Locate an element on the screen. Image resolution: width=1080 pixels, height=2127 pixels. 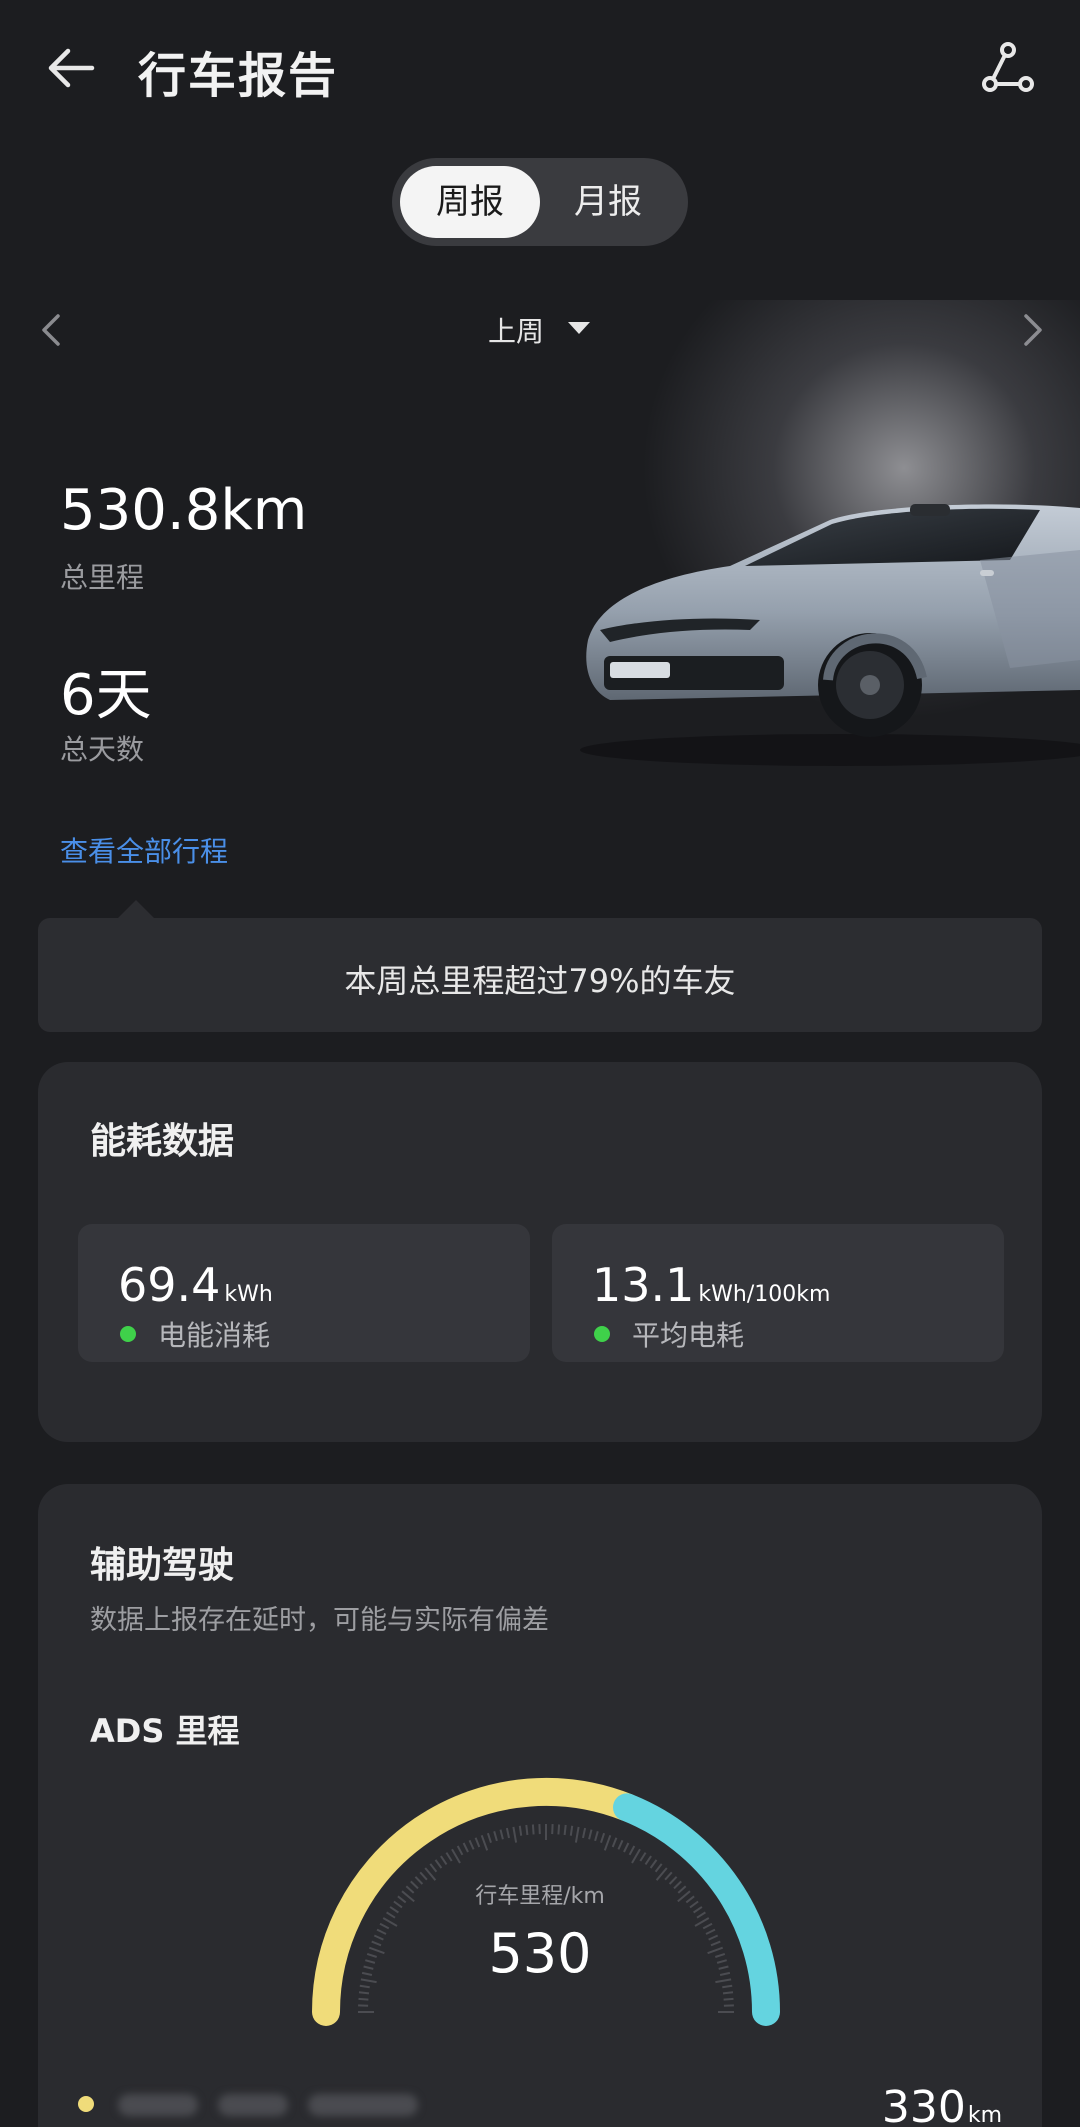
ads-total-distance: 330km is located at coordinates (941, 2104).